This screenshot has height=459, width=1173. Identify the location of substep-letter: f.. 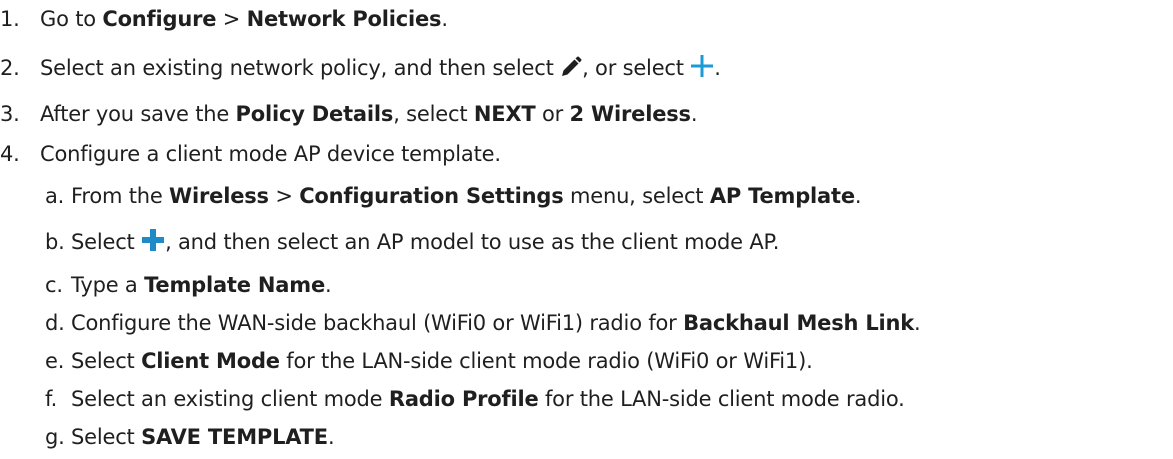
(51, 399).